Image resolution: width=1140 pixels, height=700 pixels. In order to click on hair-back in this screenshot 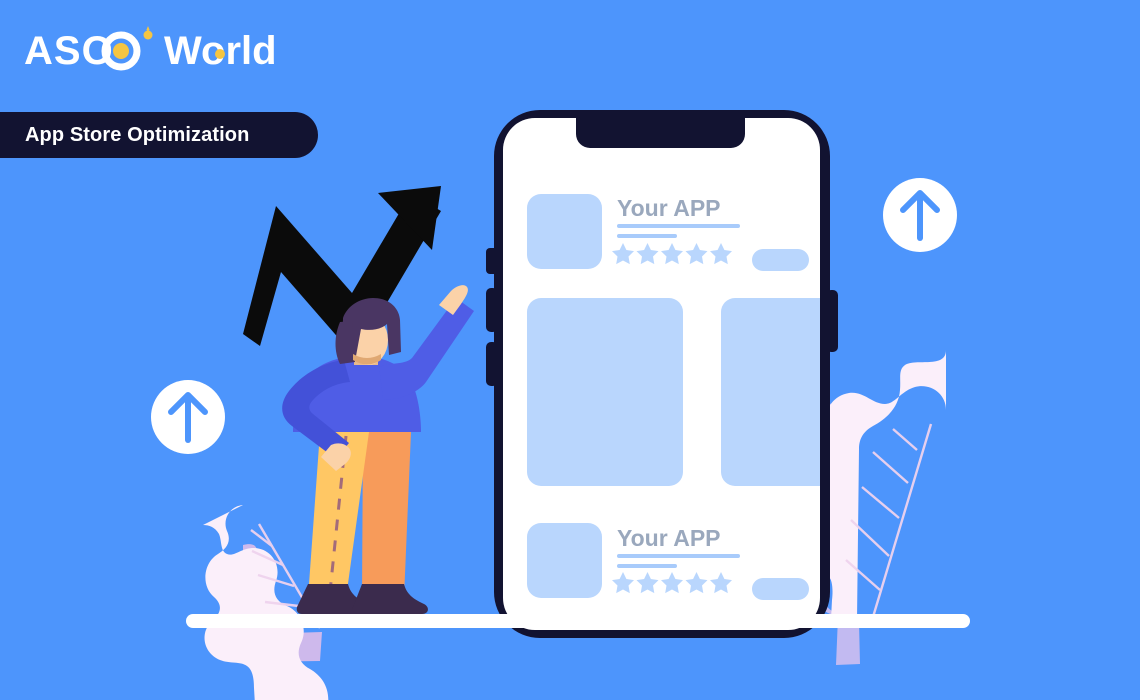, I will do `click(345, 342)`.